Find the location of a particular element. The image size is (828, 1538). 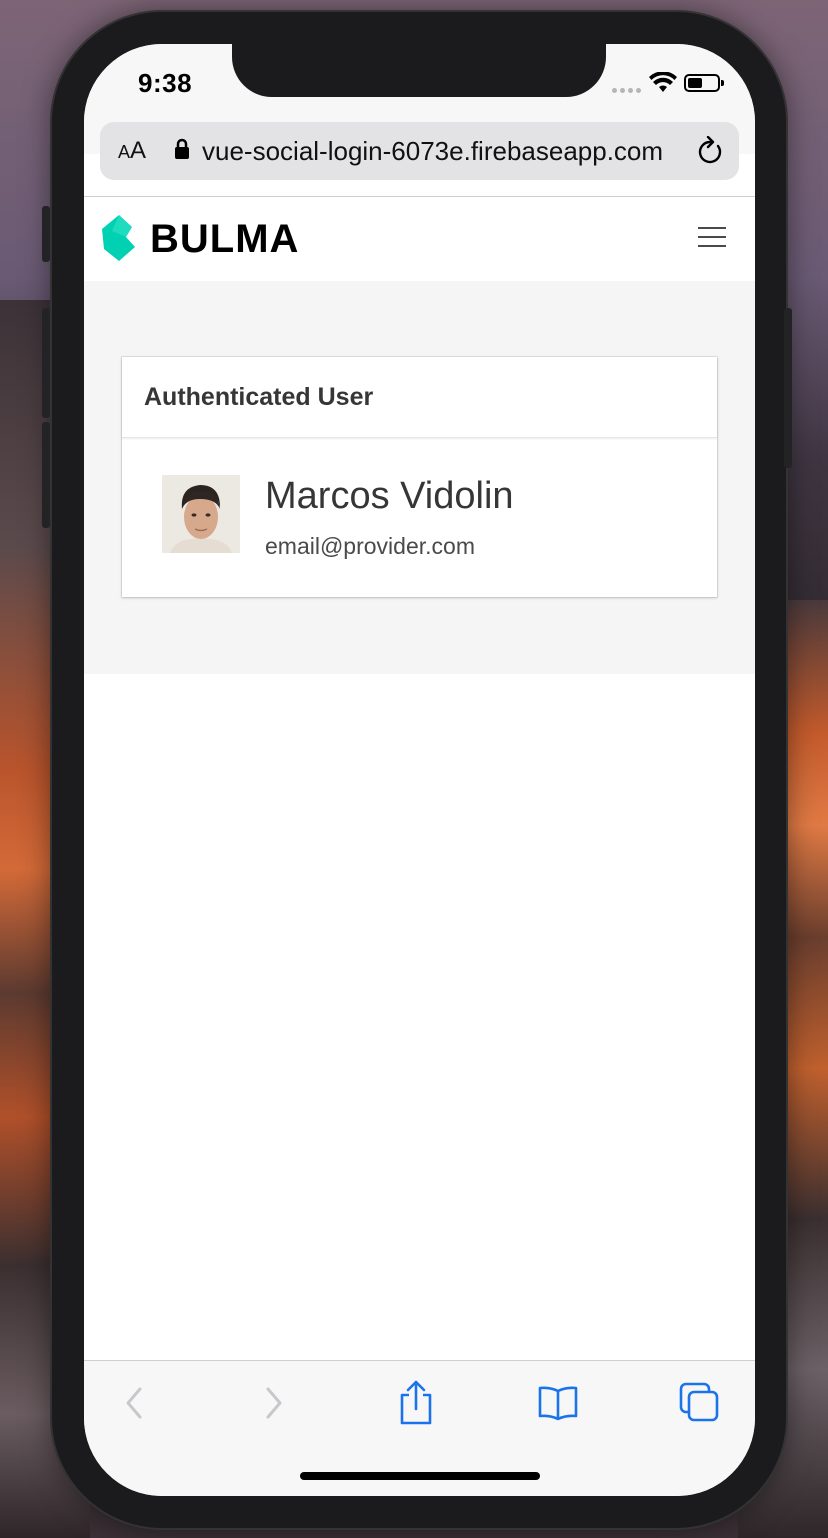

power-button is located at coordinates (788, 388).